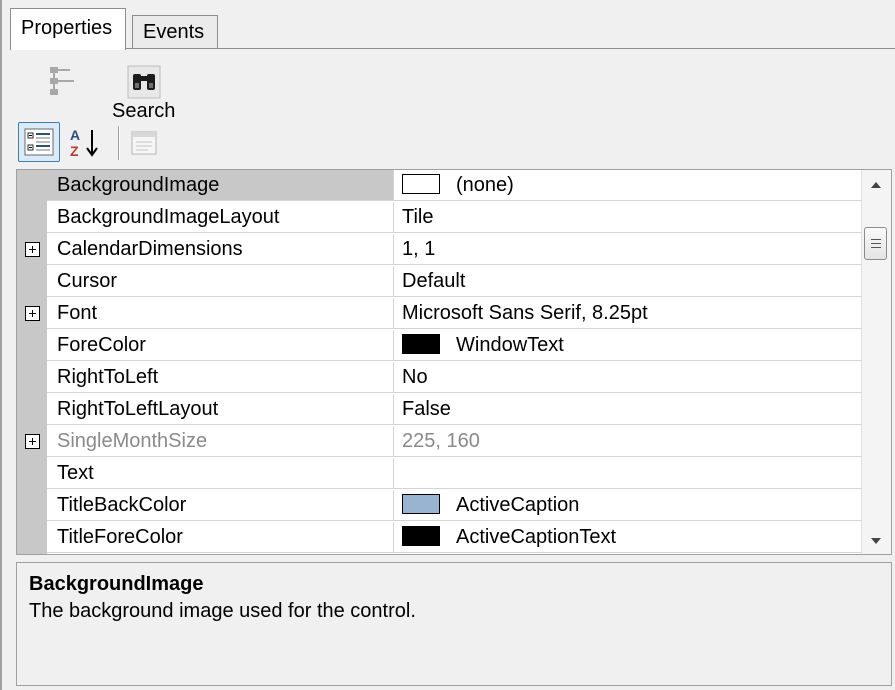  Describe the element at coordinates (220, 185) in the screenshot. I see `property-name: BackgroundImage` at that location.